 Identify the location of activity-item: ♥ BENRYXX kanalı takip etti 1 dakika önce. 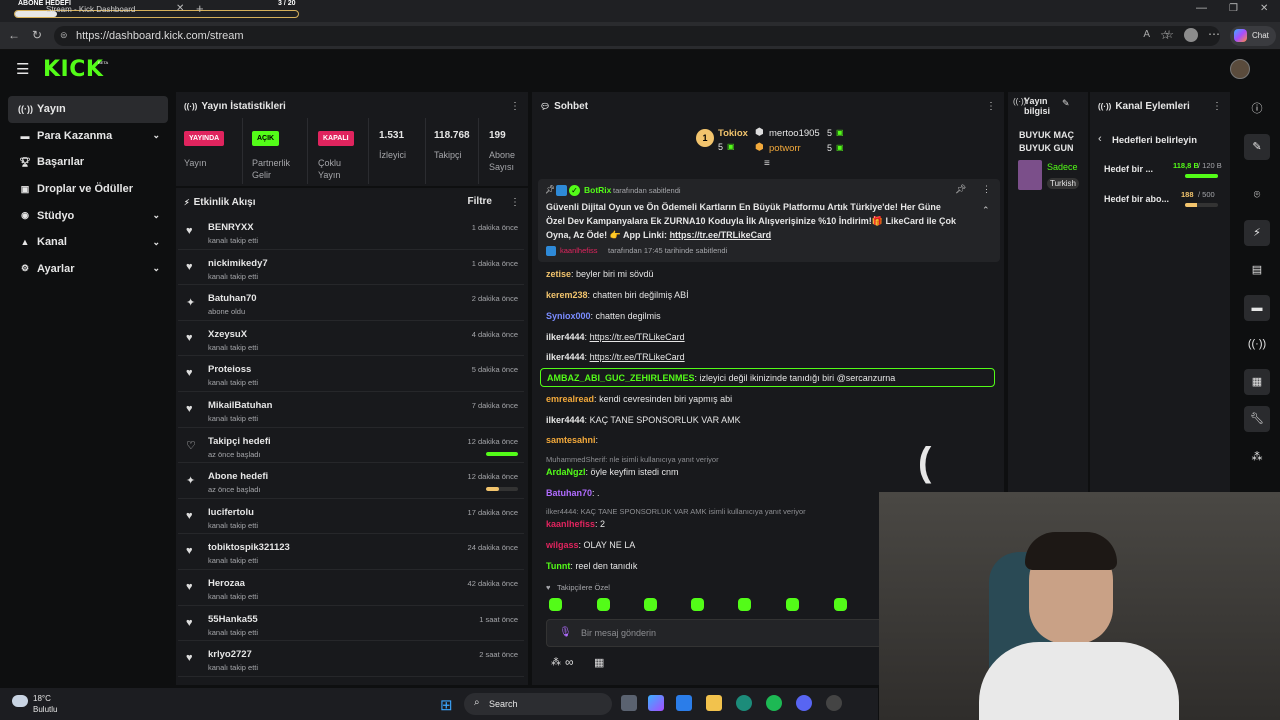
(351, 232).